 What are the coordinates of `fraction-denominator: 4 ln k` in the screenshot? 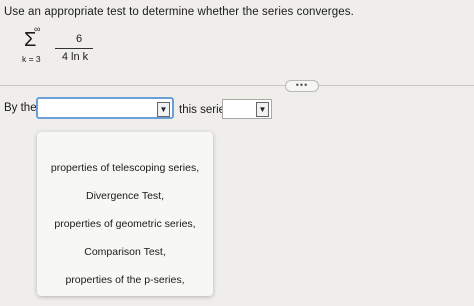 It's located at (75, 57).